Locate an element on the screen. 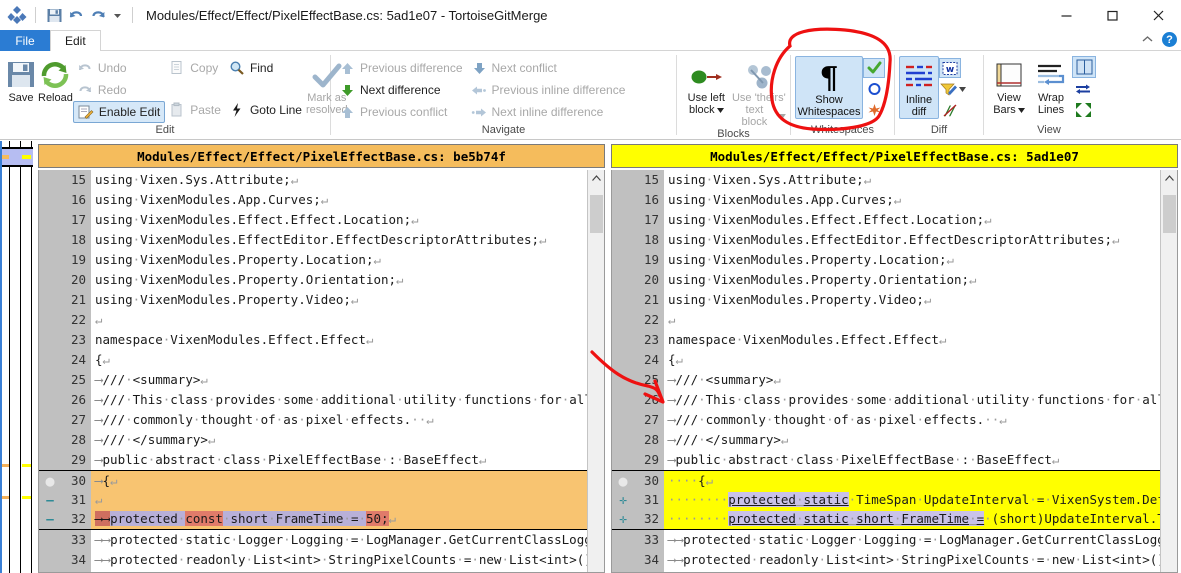 This screenshot has width=1181, height=573. enable-edit-button: Enable Edit is located at coordinates (119, 112).